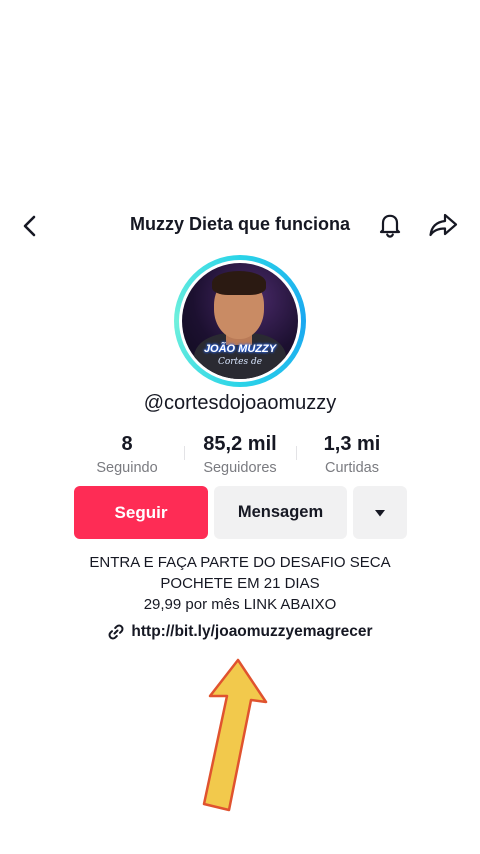 Image resolution: width=480 pixels, height=854 pixels. I want to click on avatar-ring: JOÃO MUZZY Cortes de, so click(240, 321).